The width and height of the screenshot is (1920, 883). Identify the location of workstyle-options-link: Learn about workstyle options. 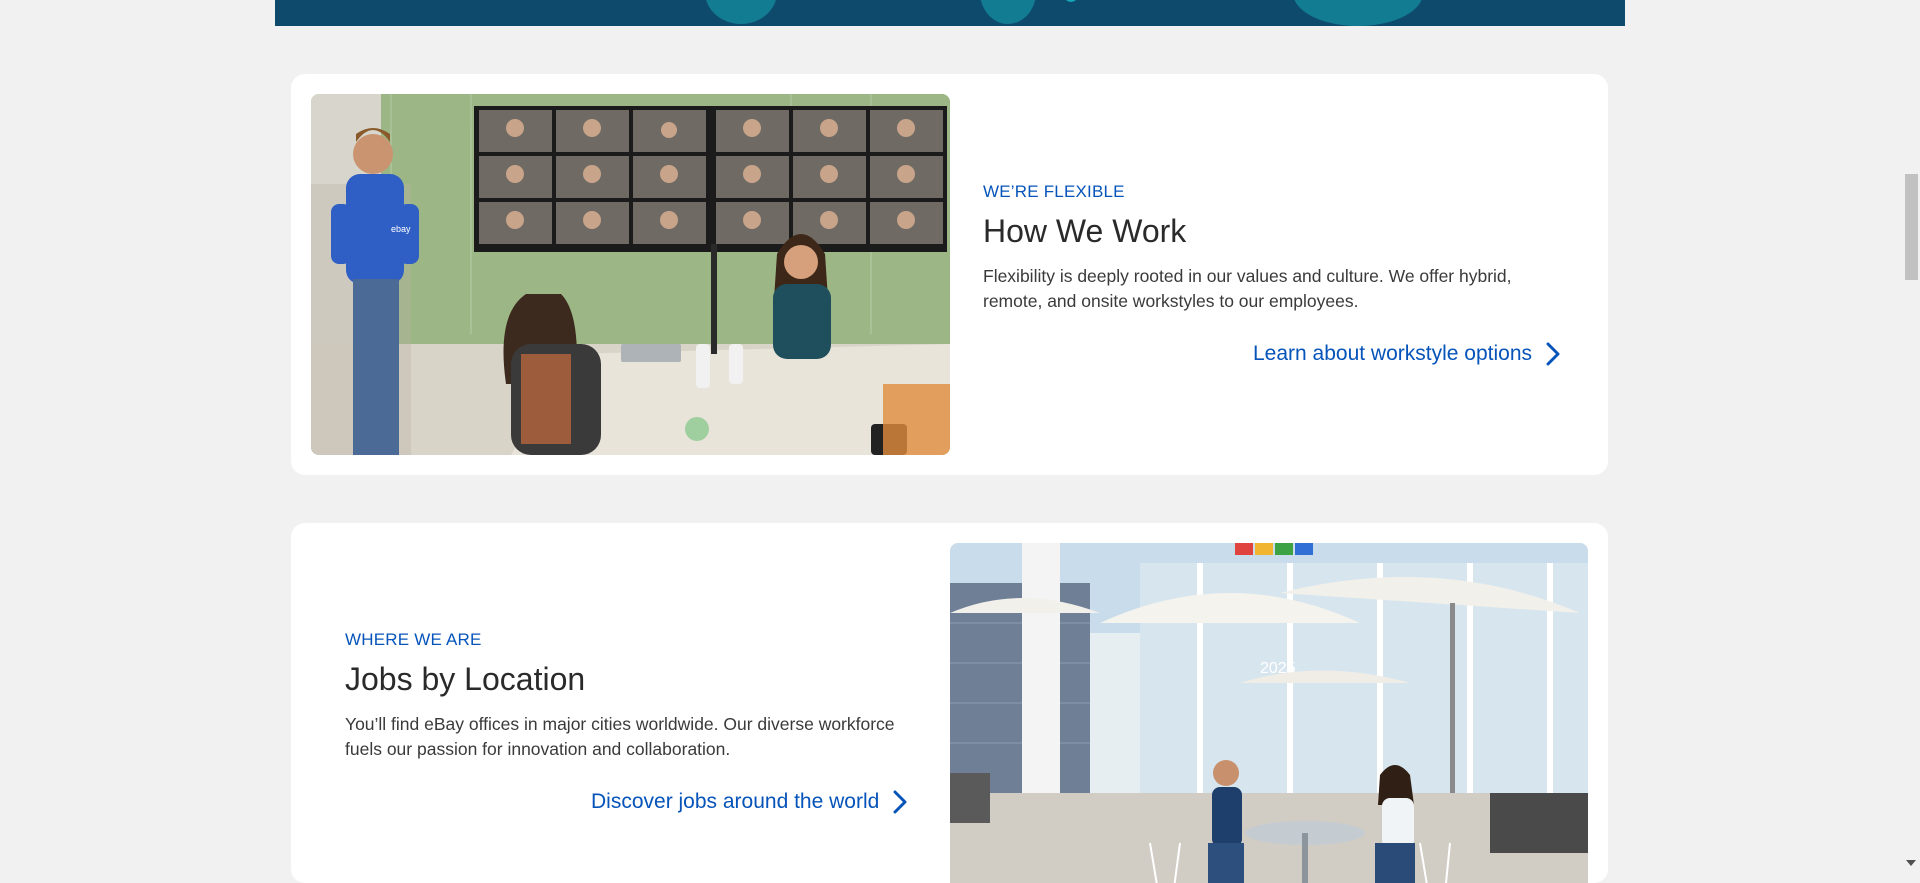
(1406, 354).